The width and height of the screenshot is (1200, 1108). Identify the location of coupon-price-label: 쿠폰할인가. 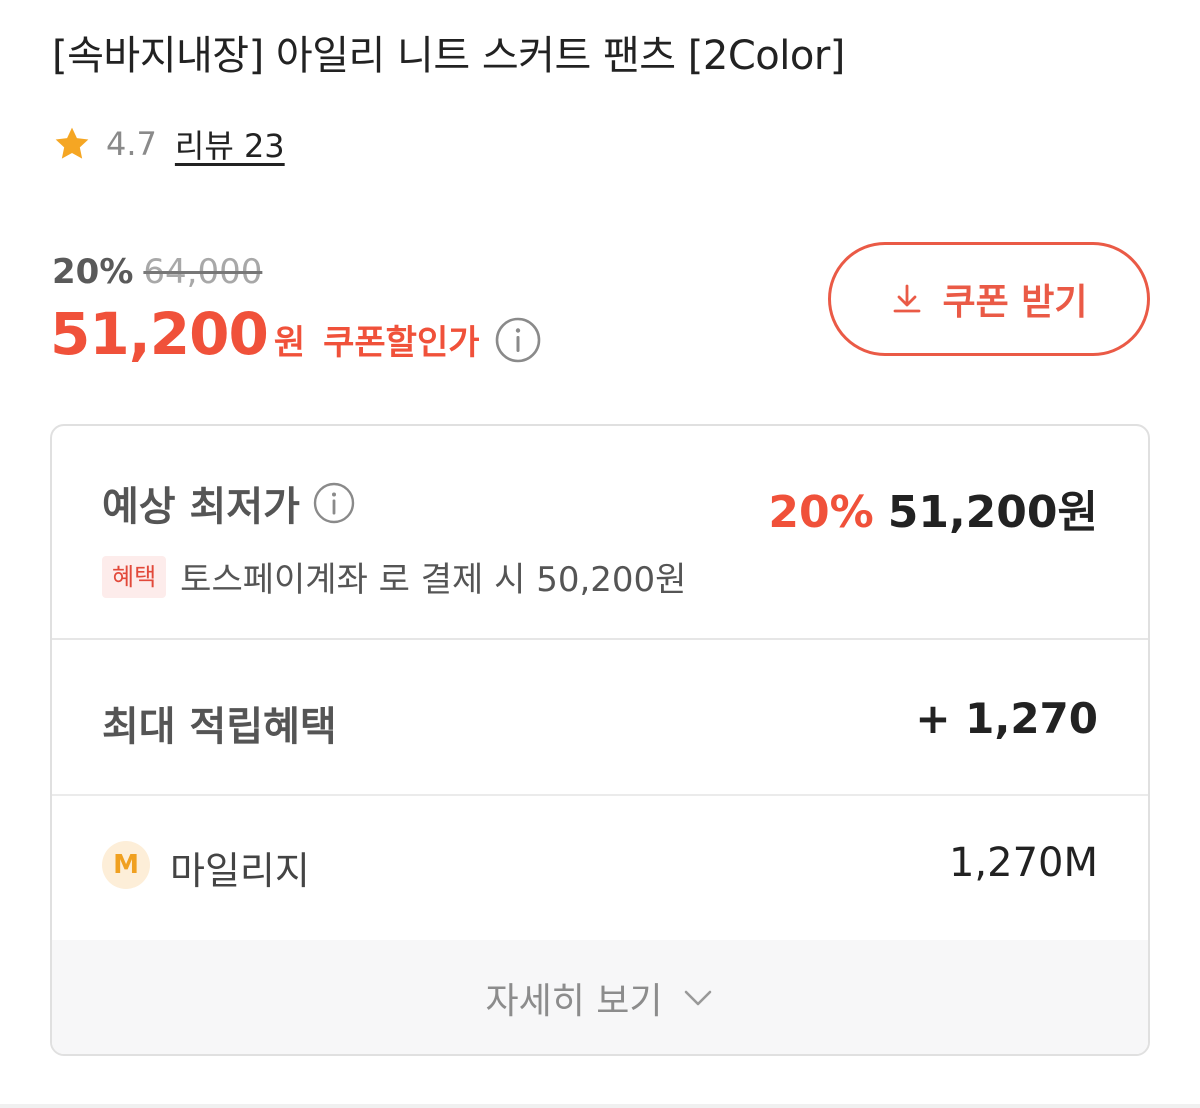
(401, 343).